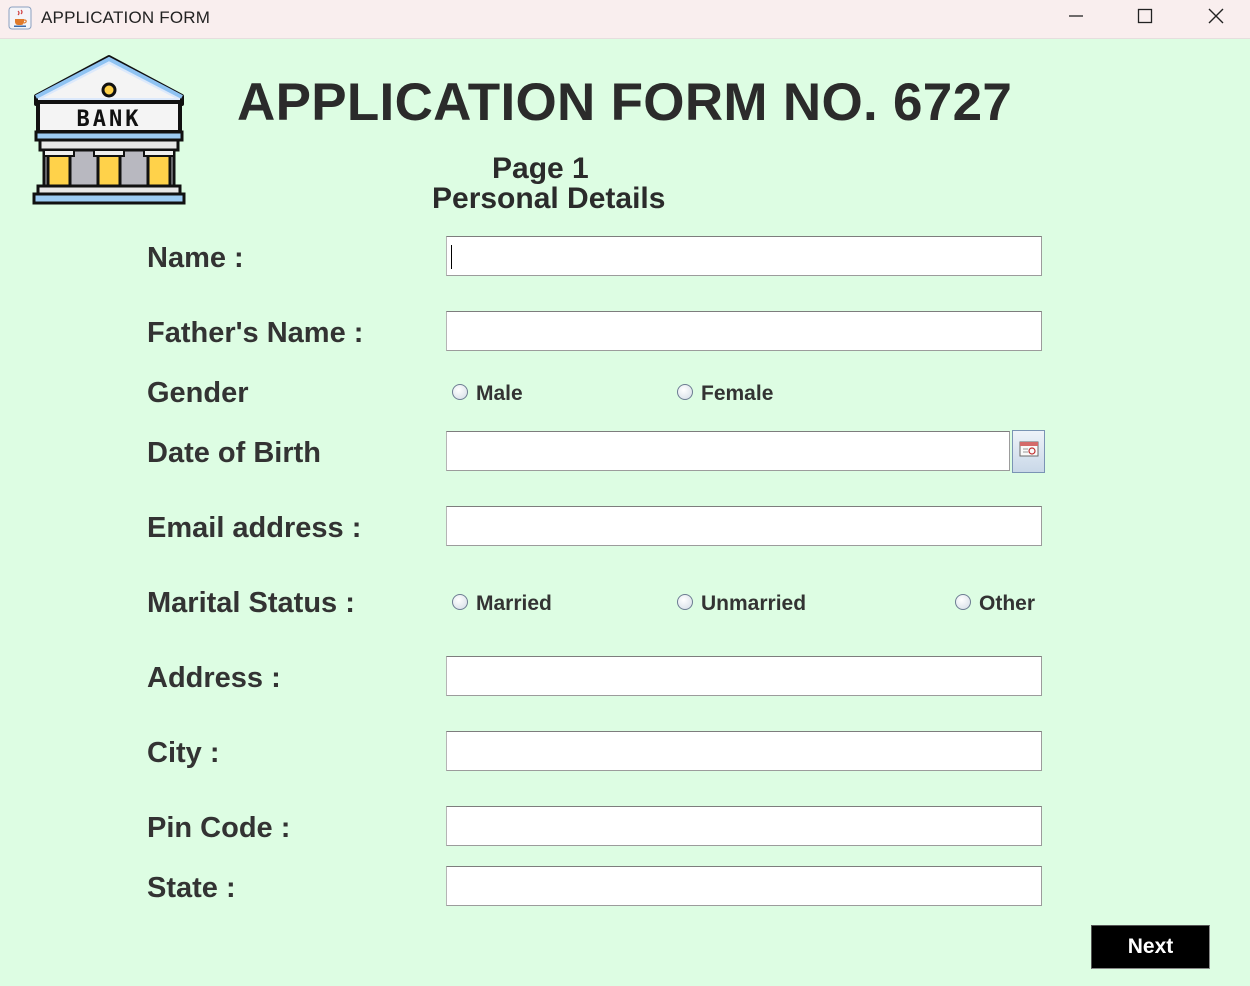  What do you see at coordinates (744, 526) in the screenshot?
I see `email-field` at bounding box center [744, 526].